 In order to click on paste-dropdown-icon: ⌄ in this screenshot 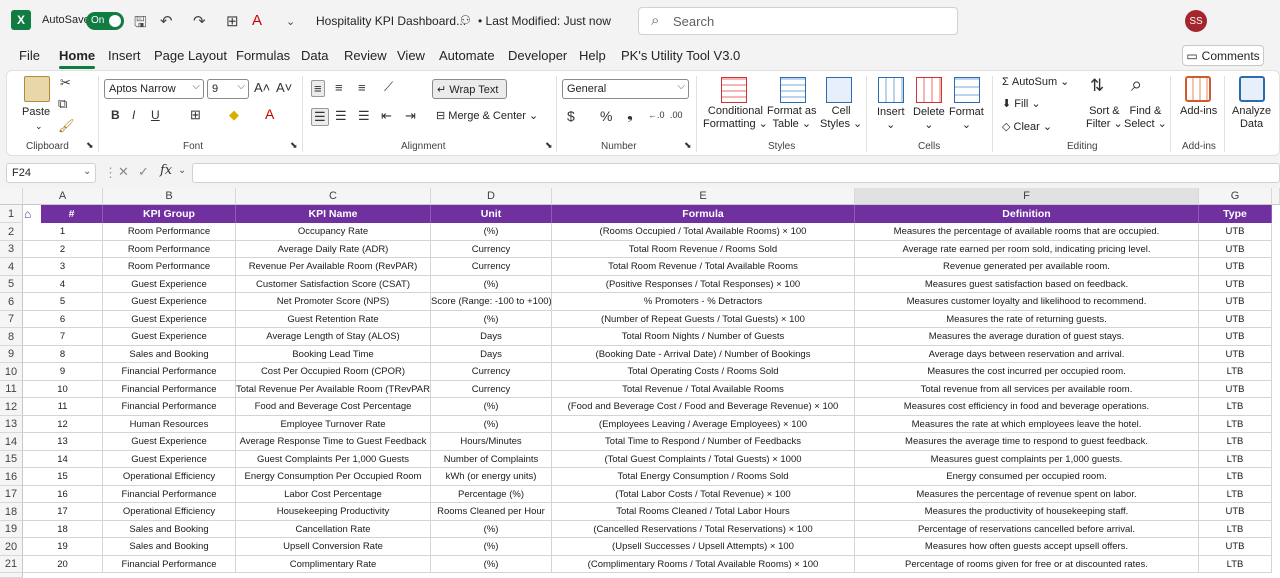, I will do `click(39, 126)`.